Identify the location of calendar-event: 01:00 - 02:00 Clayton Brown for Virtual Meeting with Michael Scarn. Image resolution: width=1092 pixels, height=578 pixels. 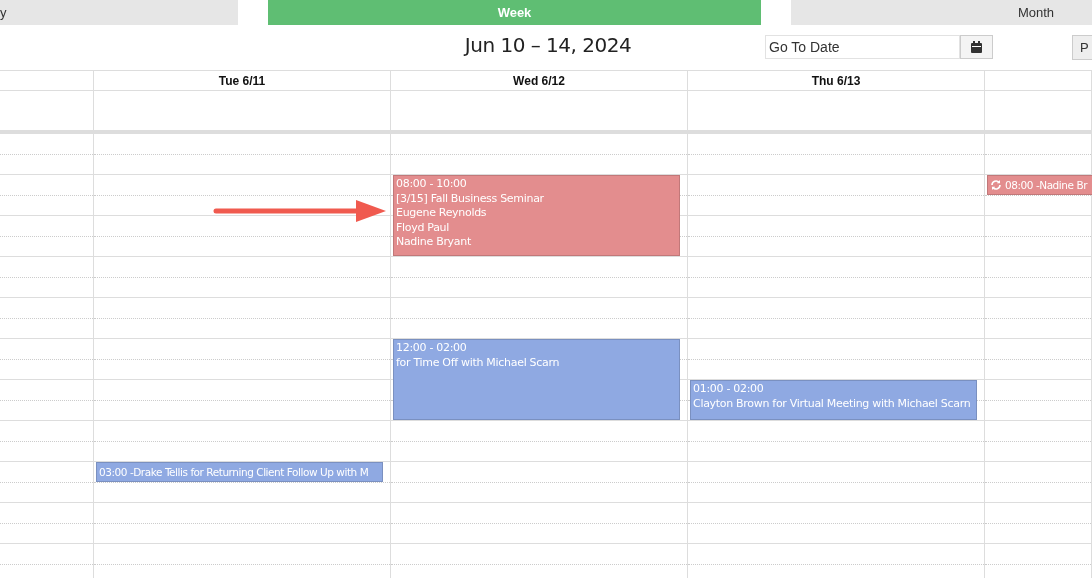
(833, 400).